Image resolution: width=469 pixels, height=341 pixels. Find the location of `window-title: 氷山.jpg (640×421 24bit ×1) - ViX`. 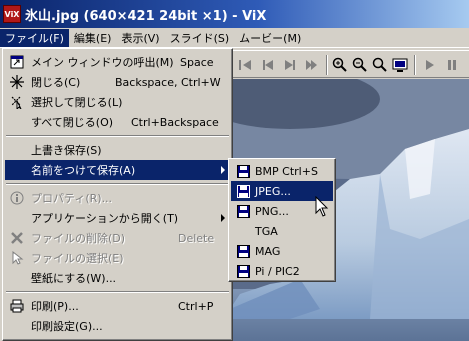

window-title: 氷山.jpg (640×421 24bit ×1) - ViX is located at coordinates (146, 16).